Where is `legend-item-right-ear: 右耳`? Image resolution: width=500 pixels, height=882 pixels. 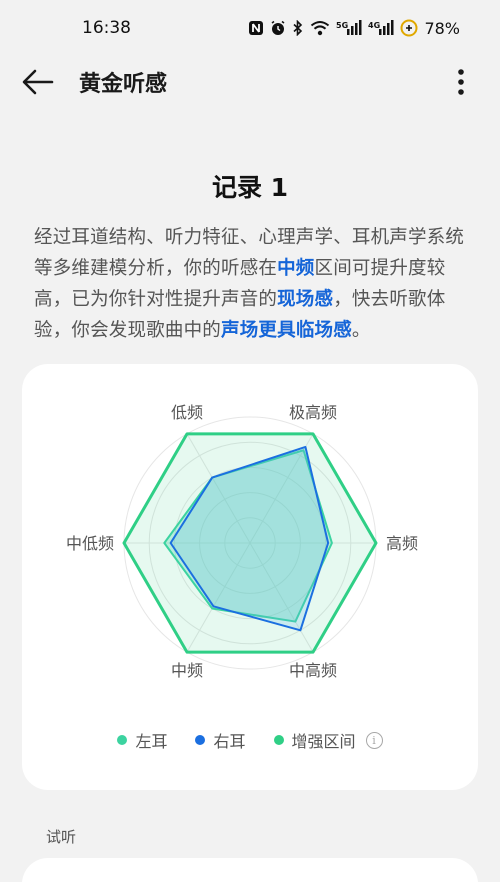
legend-item-right-ear: 右耳 is located at coordinates (220, 740).